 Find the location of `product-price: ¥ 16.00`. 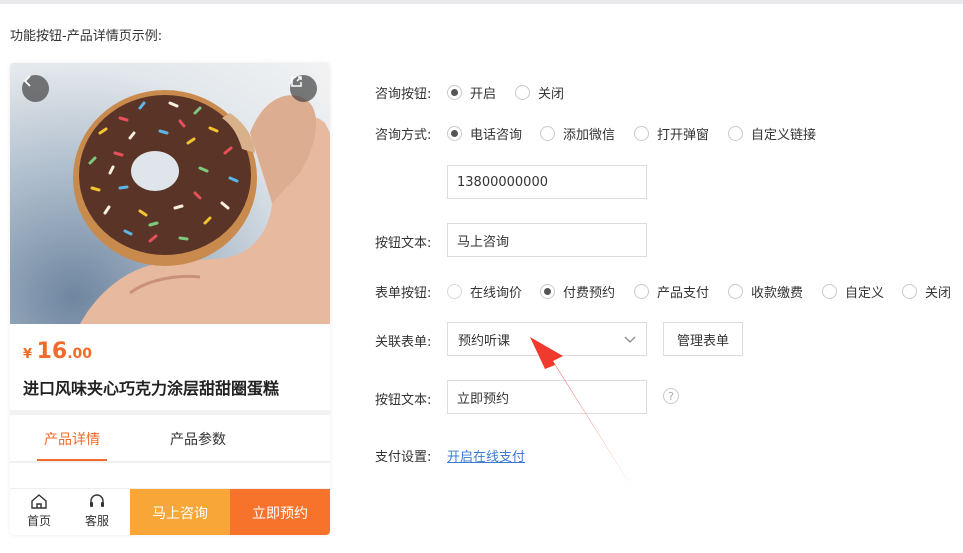

product-price: ¥ 16.00 is located at coordinates (57, 351).